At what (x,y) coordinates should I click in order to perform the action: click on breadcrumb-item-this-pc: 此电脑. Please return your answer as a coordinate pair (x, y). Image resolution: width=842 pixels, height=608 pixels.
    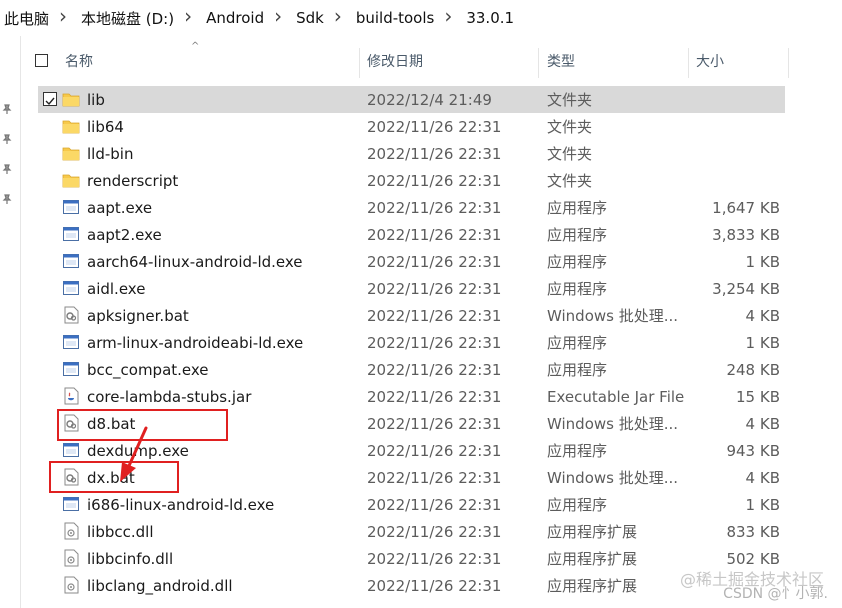
    Looking at the image, I should click on (24, 18).